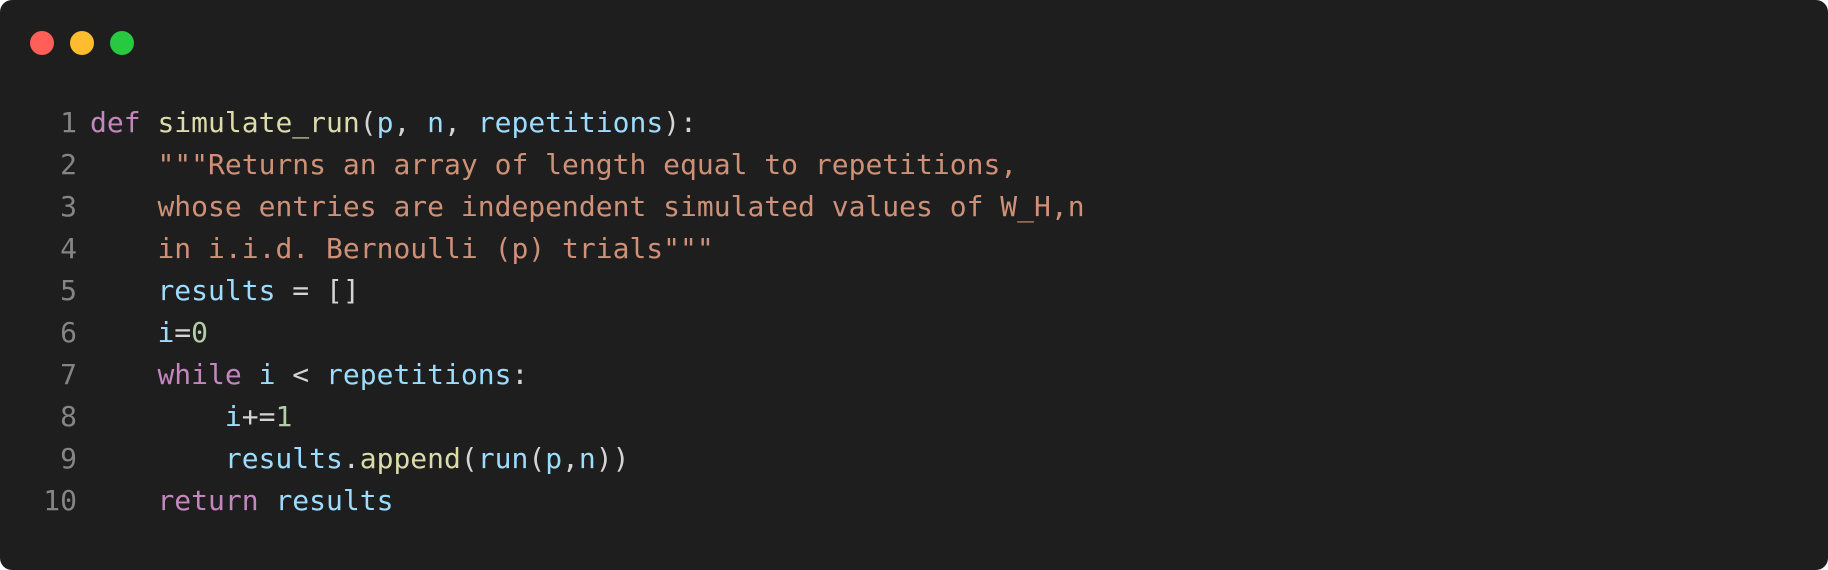 The width and height of the screenshot is (1828, 570). What do you see at coordinates (284, 416) in the screenshot?
I see `code-token: 1` at bounding box center [284, 416].